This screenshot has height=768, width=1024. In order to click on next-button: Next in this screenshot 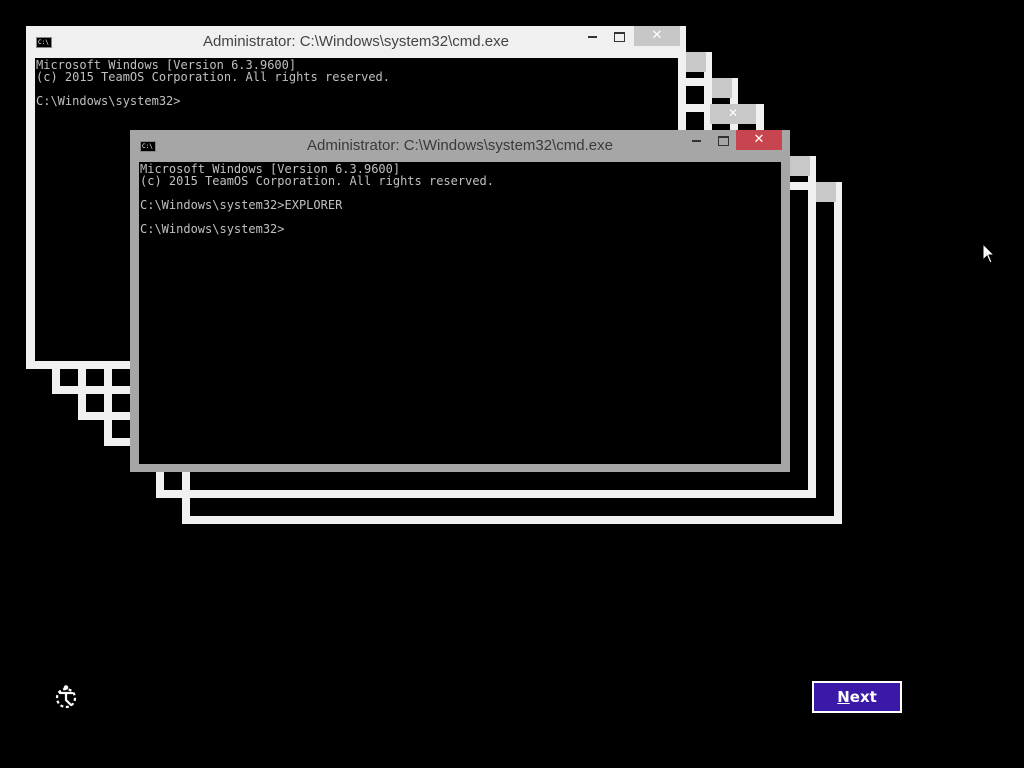, I will do `click(857, 697)`.